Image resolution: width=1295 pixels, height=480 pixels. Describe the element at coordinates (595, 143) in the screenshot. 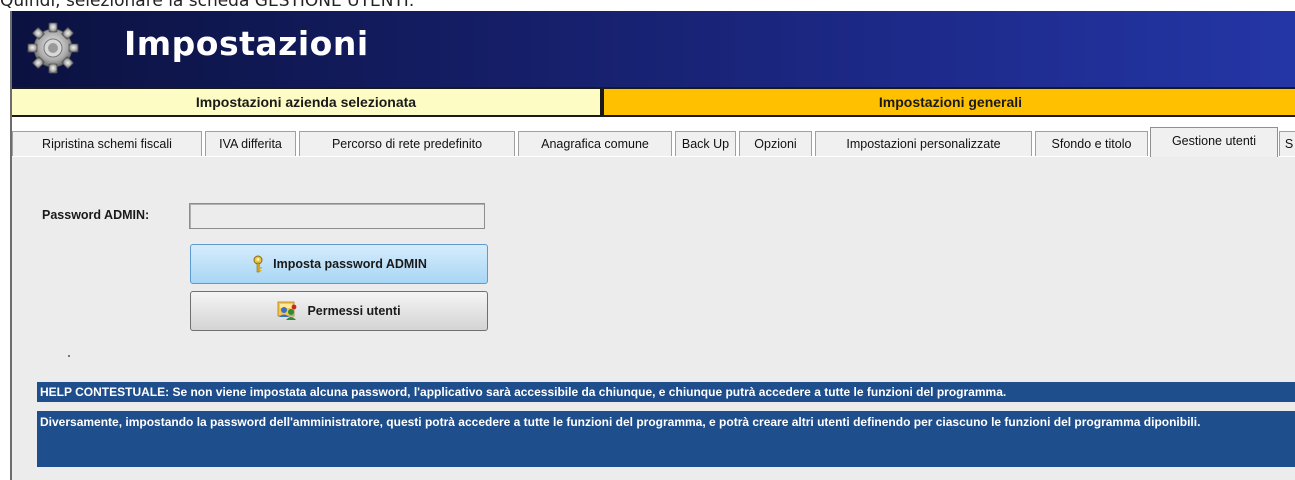

I see `tab-anagrafica-comune: Anagrafica comune` at that location.